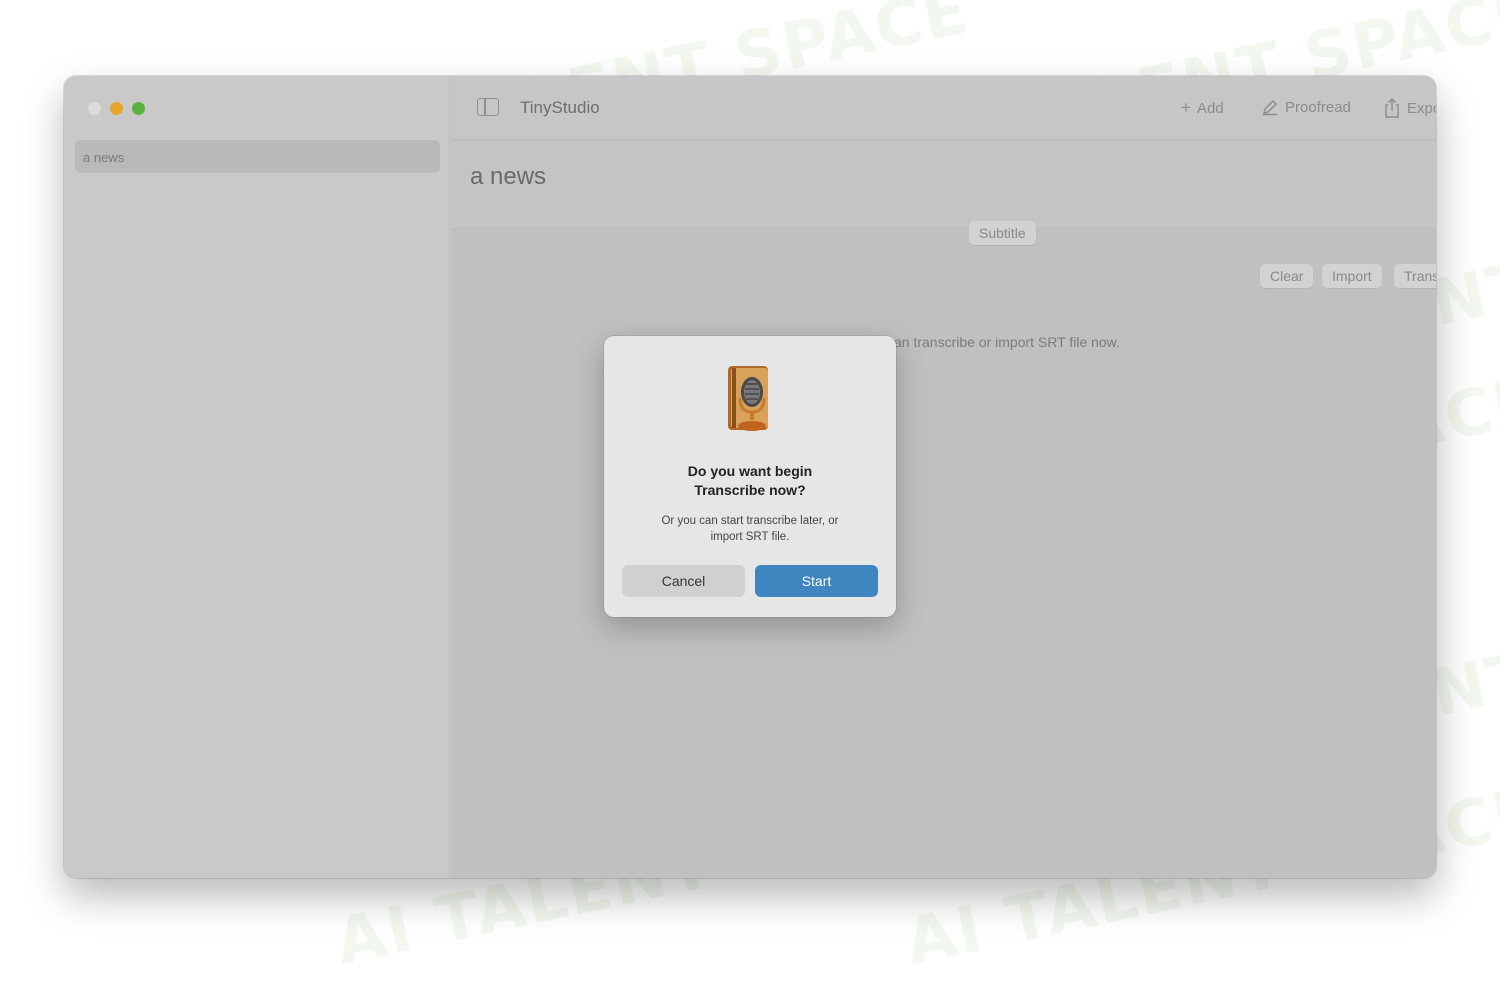  I want to click on dialog-message-line2: import SRT file., so click(750, 537).